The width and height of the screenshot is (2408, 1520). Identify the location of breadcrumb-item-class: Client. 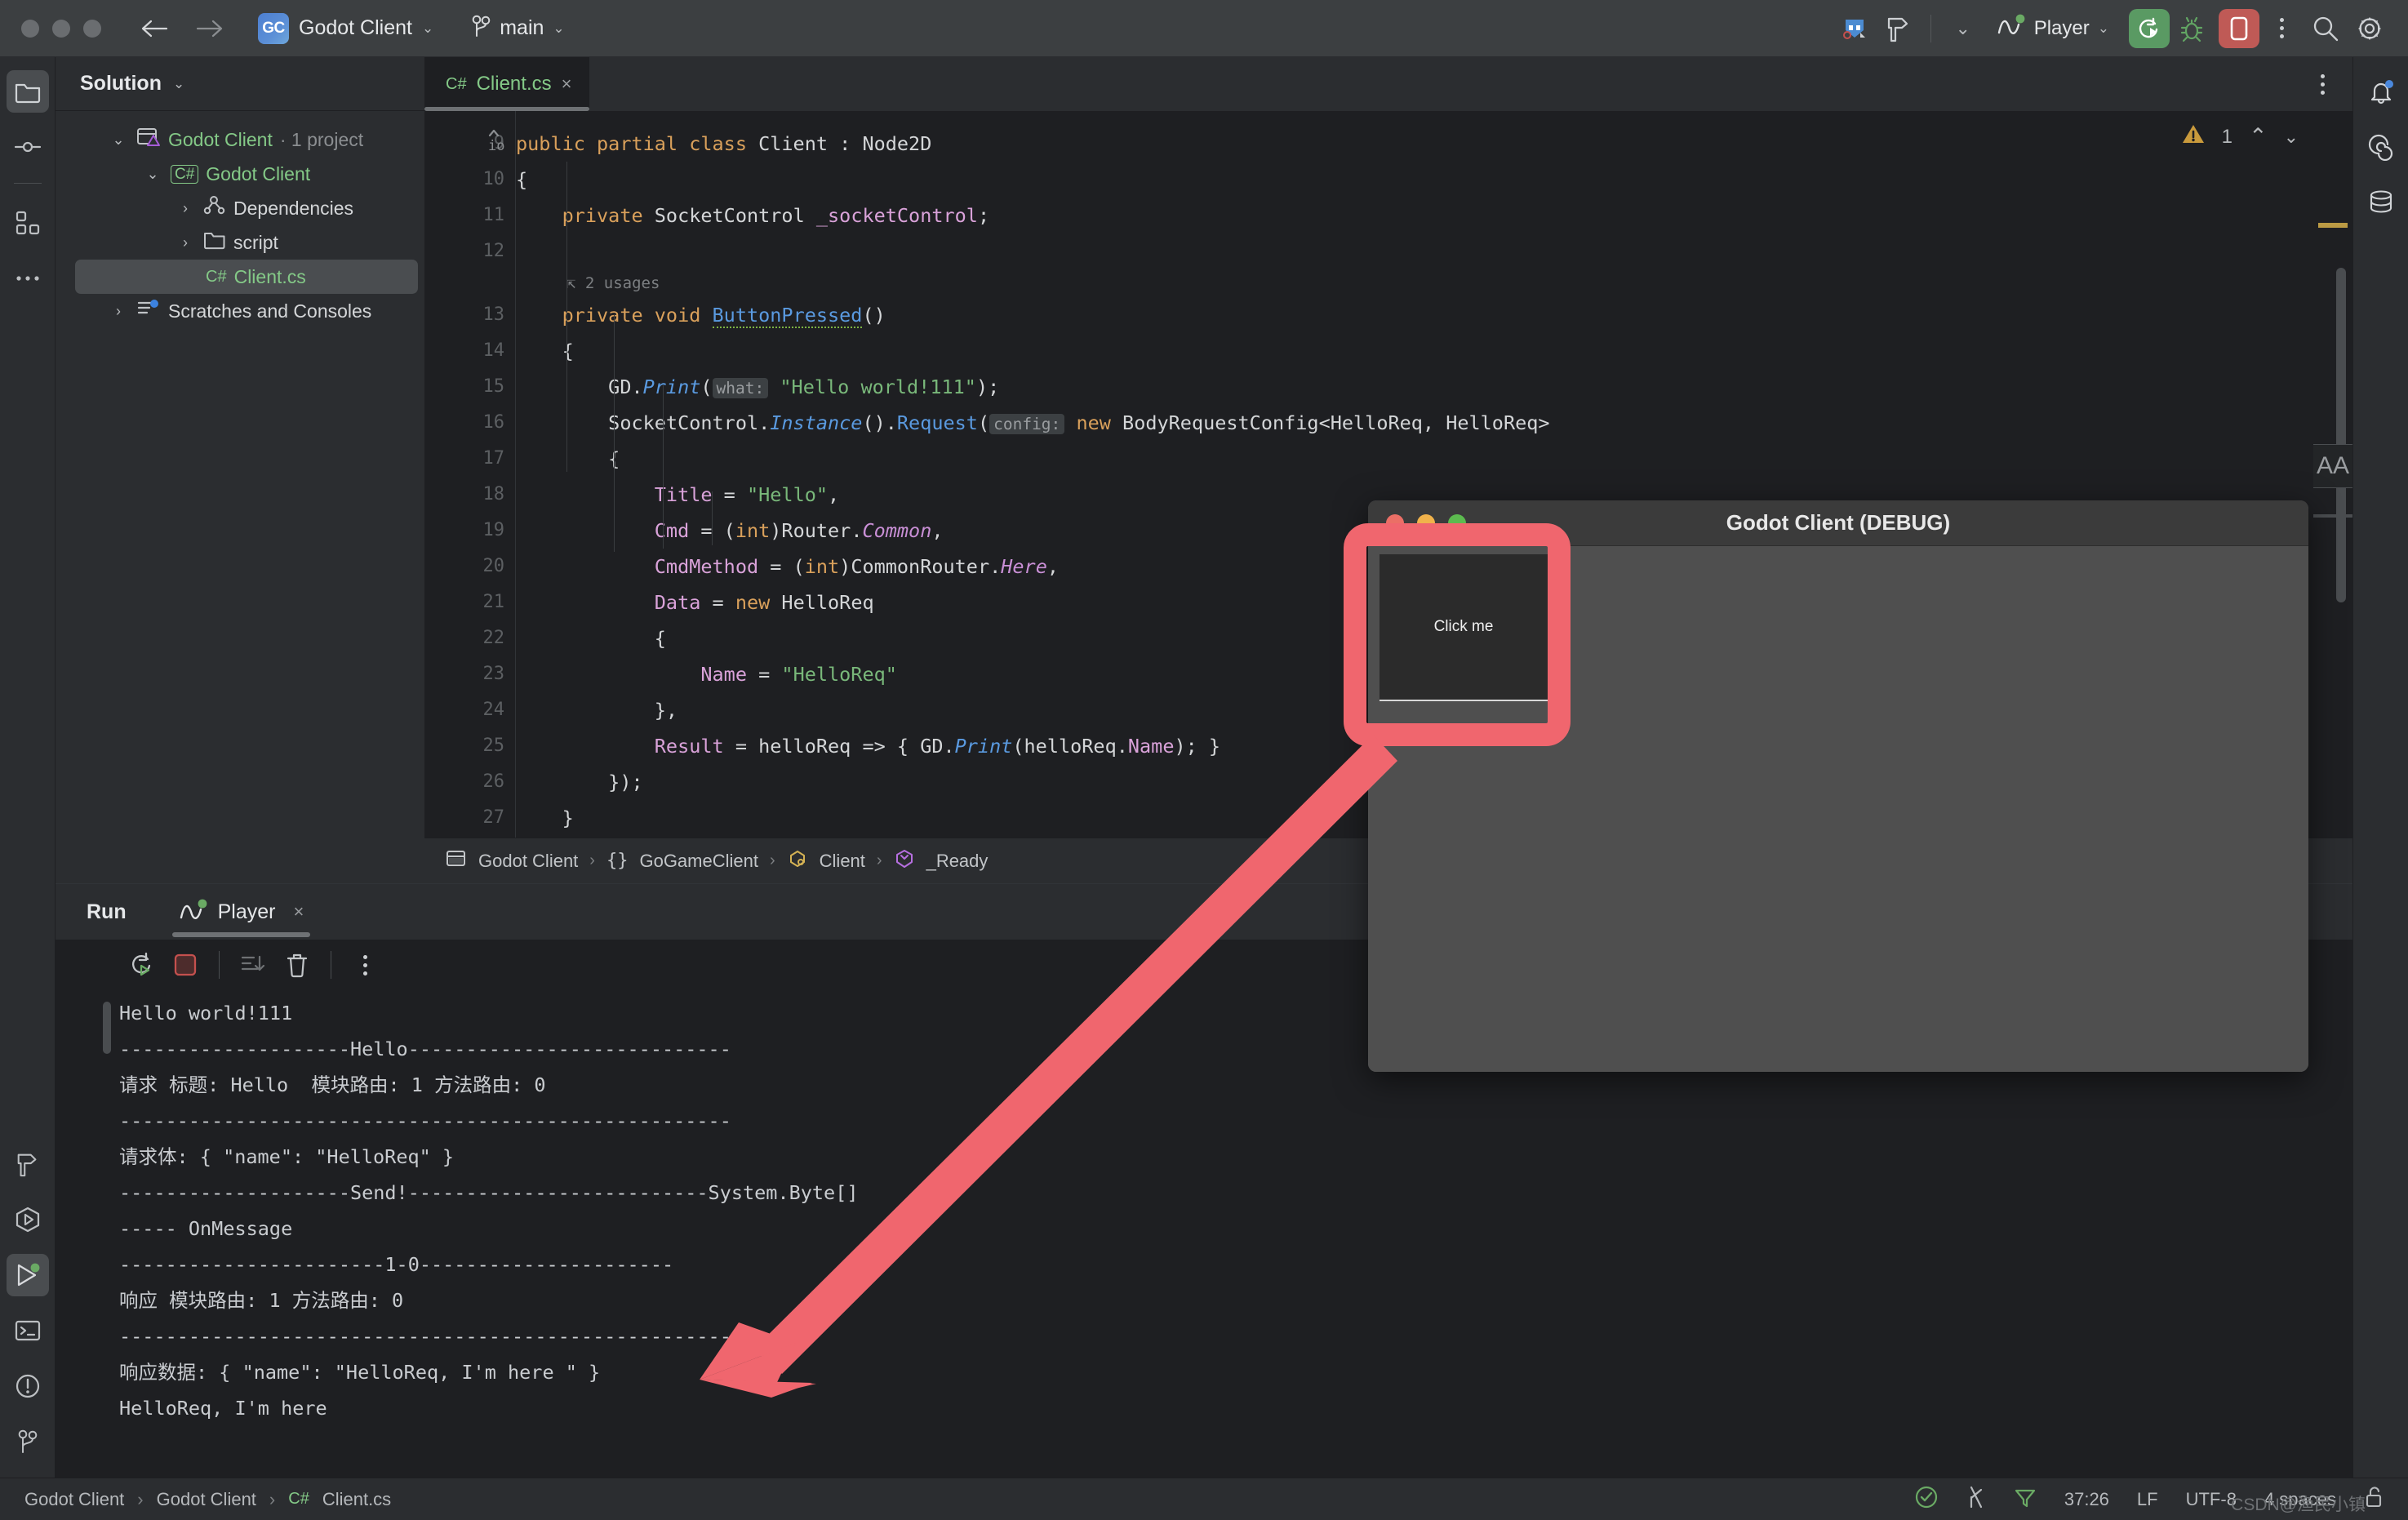
(842, 862).